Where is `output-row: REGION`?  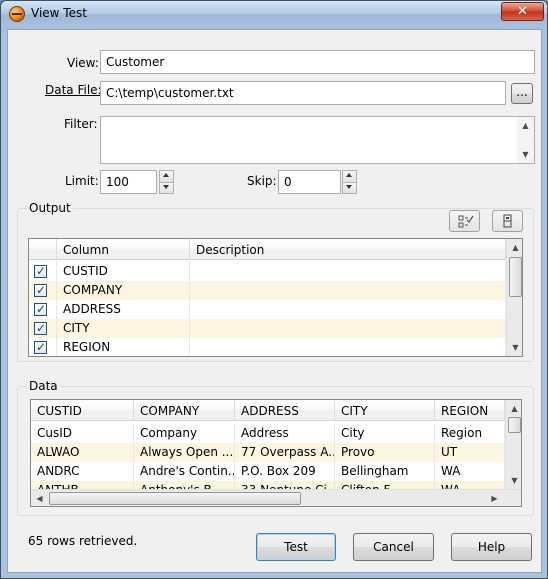
output-row: REGION is located at coordinates (267, 347).